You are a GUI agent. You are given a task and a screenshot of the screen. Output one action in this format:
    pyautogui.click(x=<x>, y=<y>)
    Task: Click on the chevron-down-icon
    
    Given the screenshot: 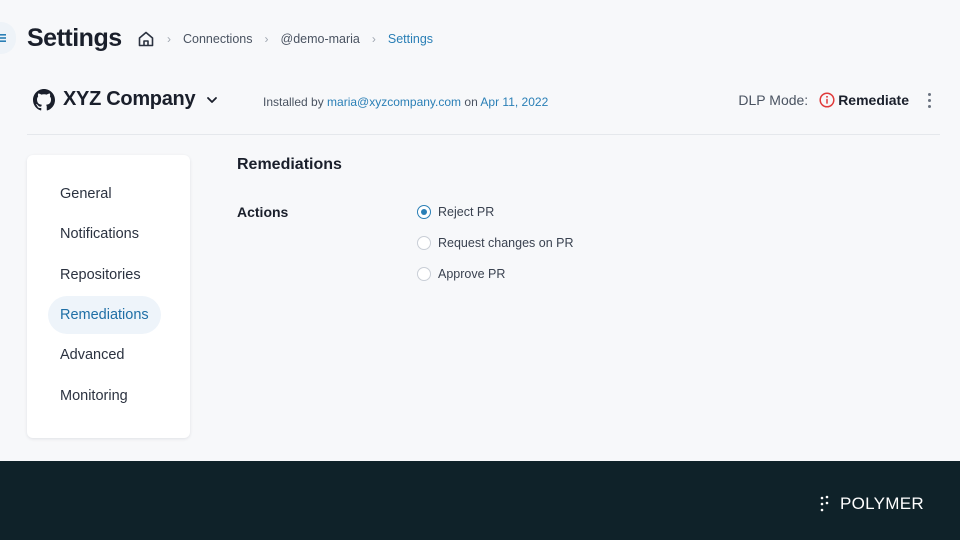 What is the action you would take?
    pyautogui.click(x=212, y=100)
    